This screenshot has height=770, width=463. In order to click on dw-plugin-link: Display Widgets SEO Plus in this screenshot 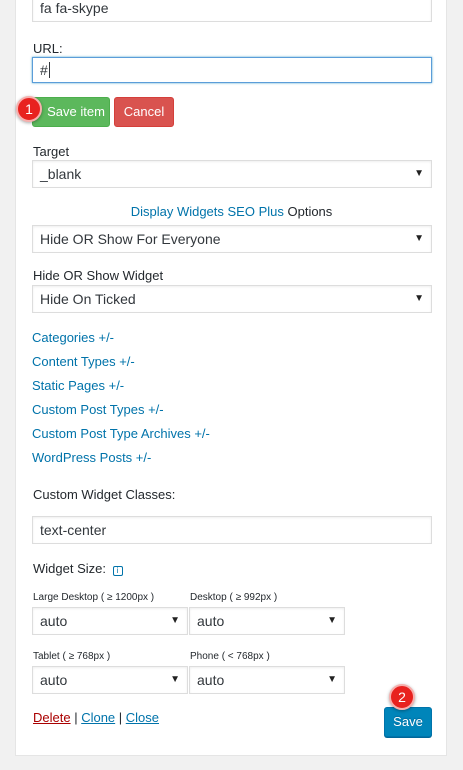, I will do `click(207, 211)`.